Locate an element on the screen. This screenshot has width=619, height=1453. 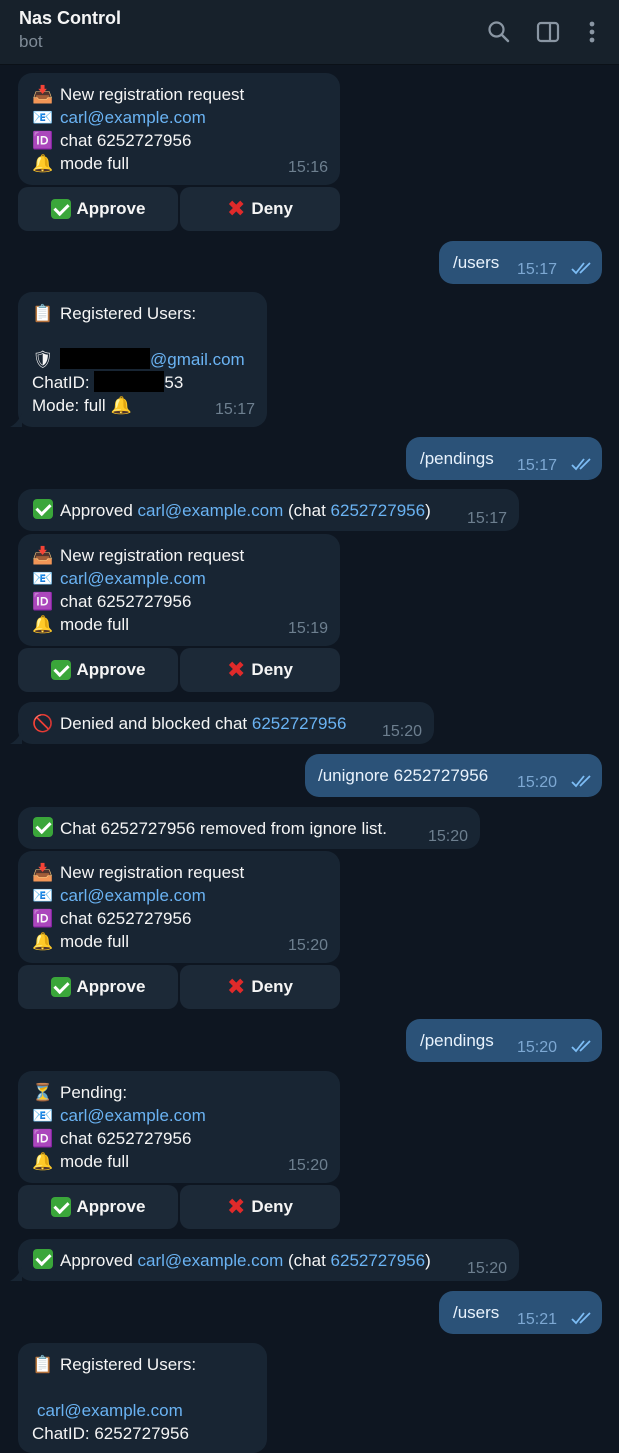
denied-text: Denied and blocked chat is located at coordinates (154, 723).